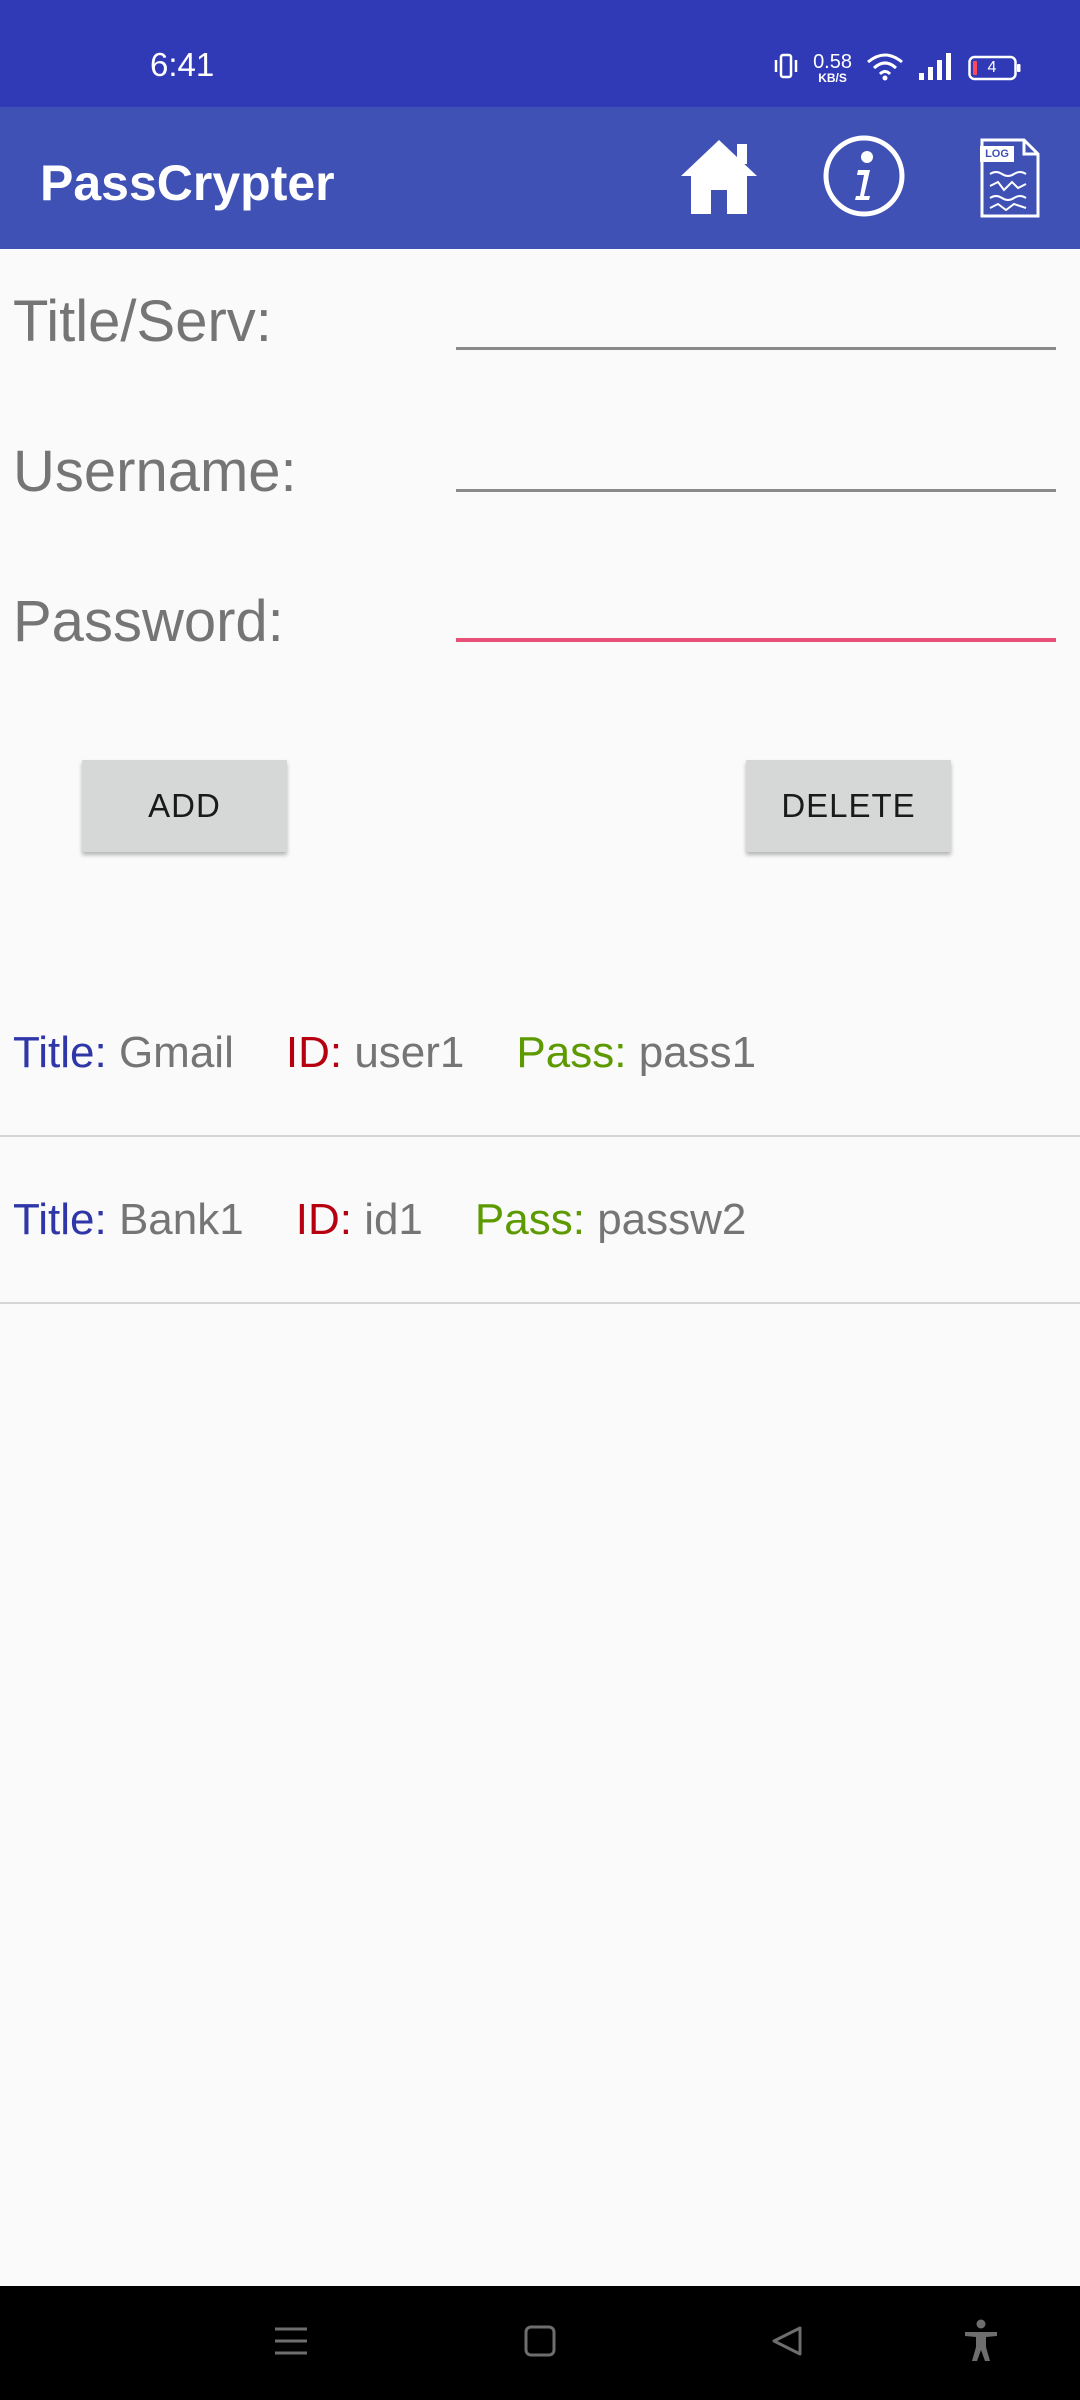 This screenshot has width=1080, height=2400. I want to click on delete-button: DELETE, so click(848, 806).